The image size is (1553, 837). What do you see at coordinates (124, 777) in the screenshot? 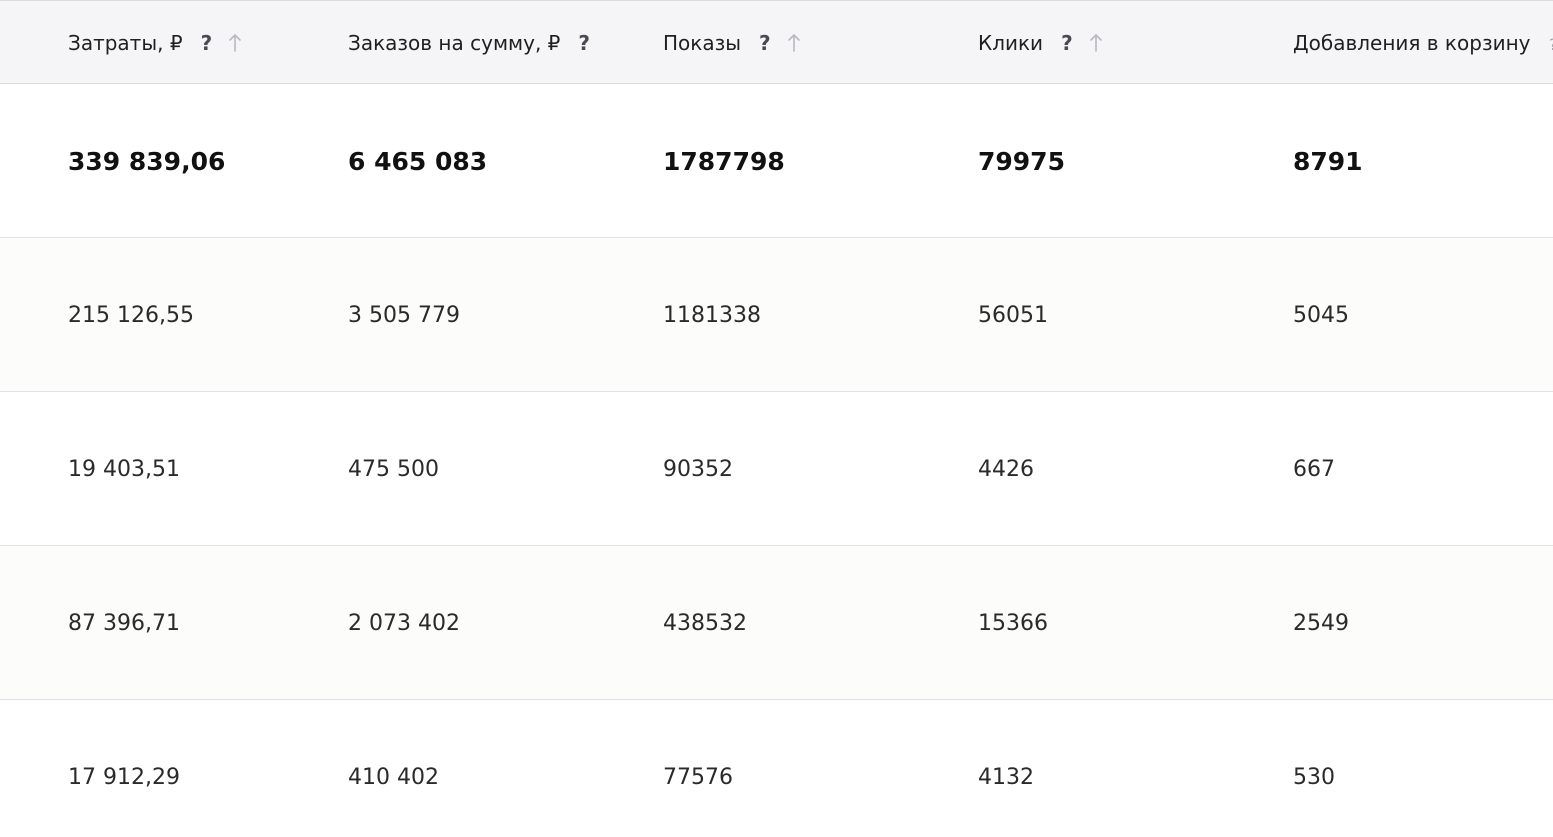
I see `cell-costs: 17 912,29` at bounding box center [124, 777].